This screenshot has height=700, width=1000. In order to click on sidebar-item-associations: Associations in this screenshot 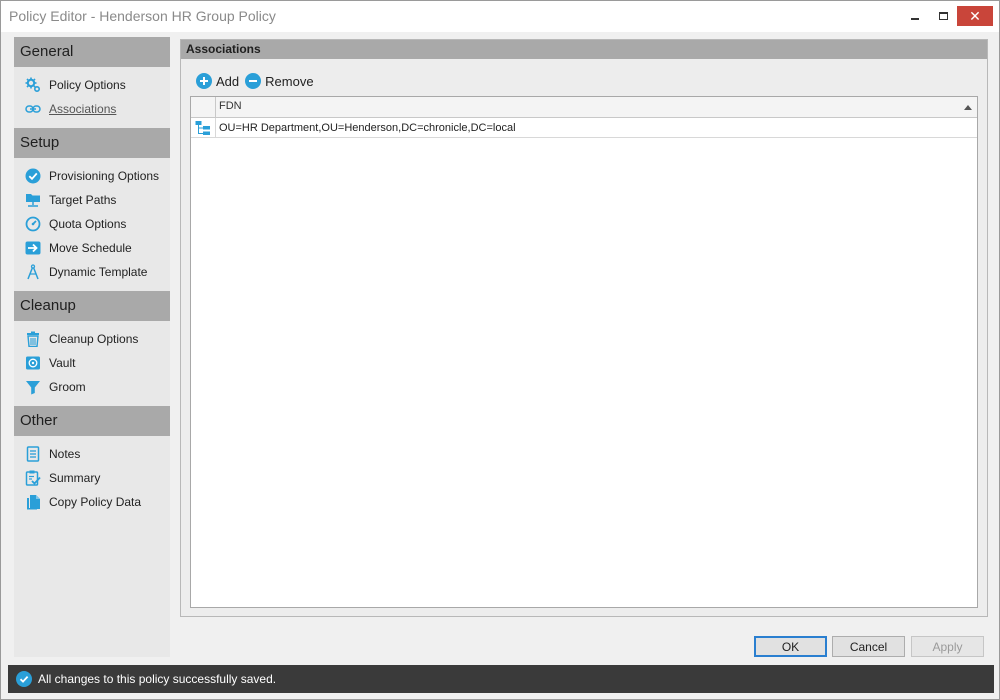, I will do `click(92, 109)`.